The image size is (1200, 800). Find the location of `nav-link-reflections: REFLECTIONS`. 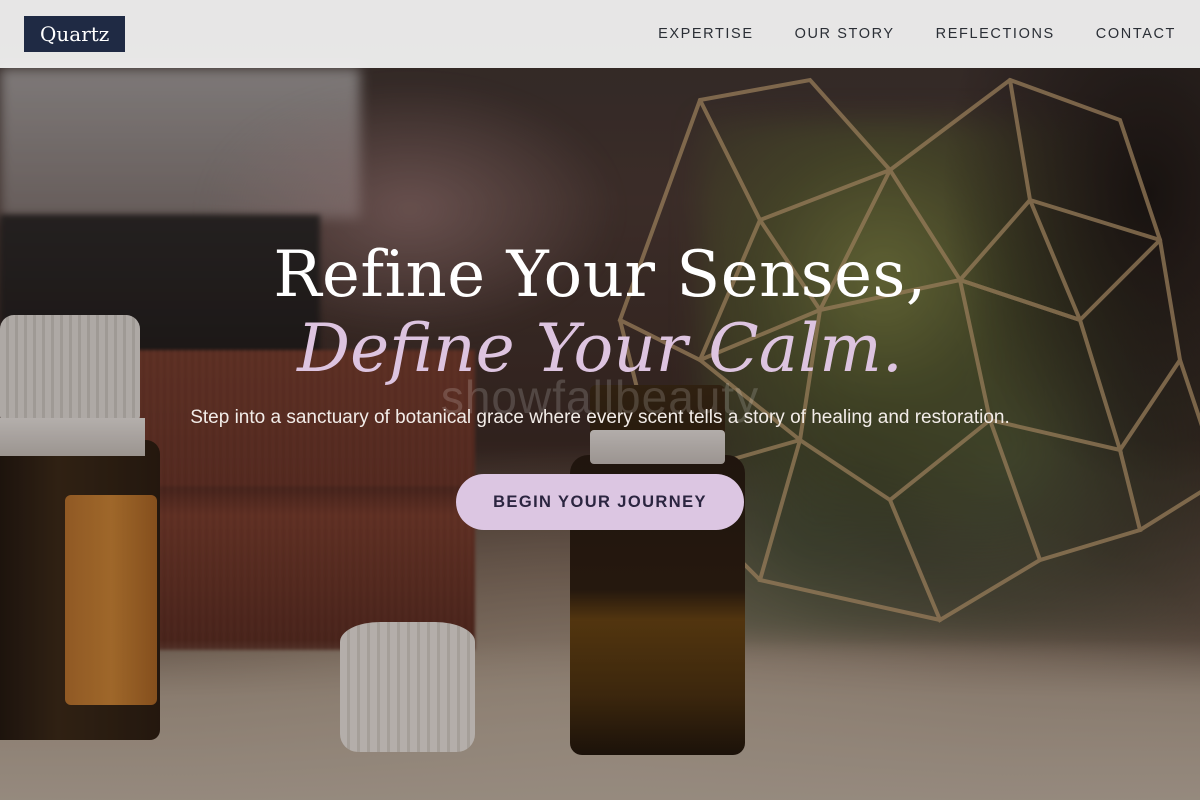

nav-link-reflections: REFLECTIONS is located at coordinates (995, 34).